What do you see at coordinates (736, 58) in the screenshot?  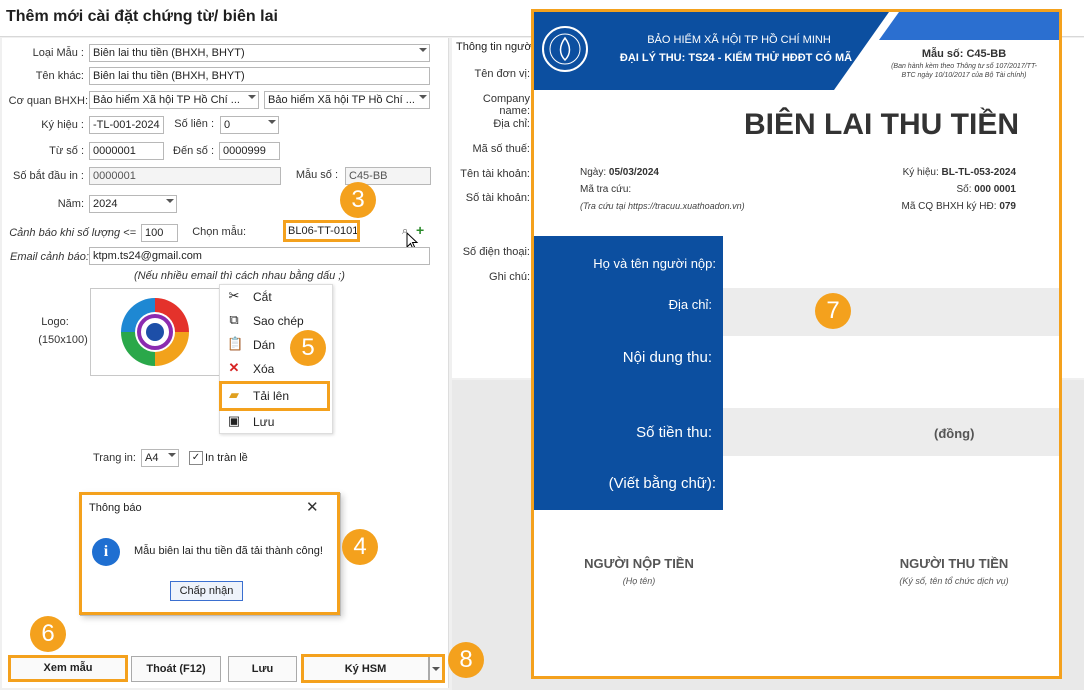 I see `receipt-agent: ĐẠI LÝ THU: TS24 - KIỂM THỬ HĐĐT CÓ MÃ` at bounding box center [736, 58].